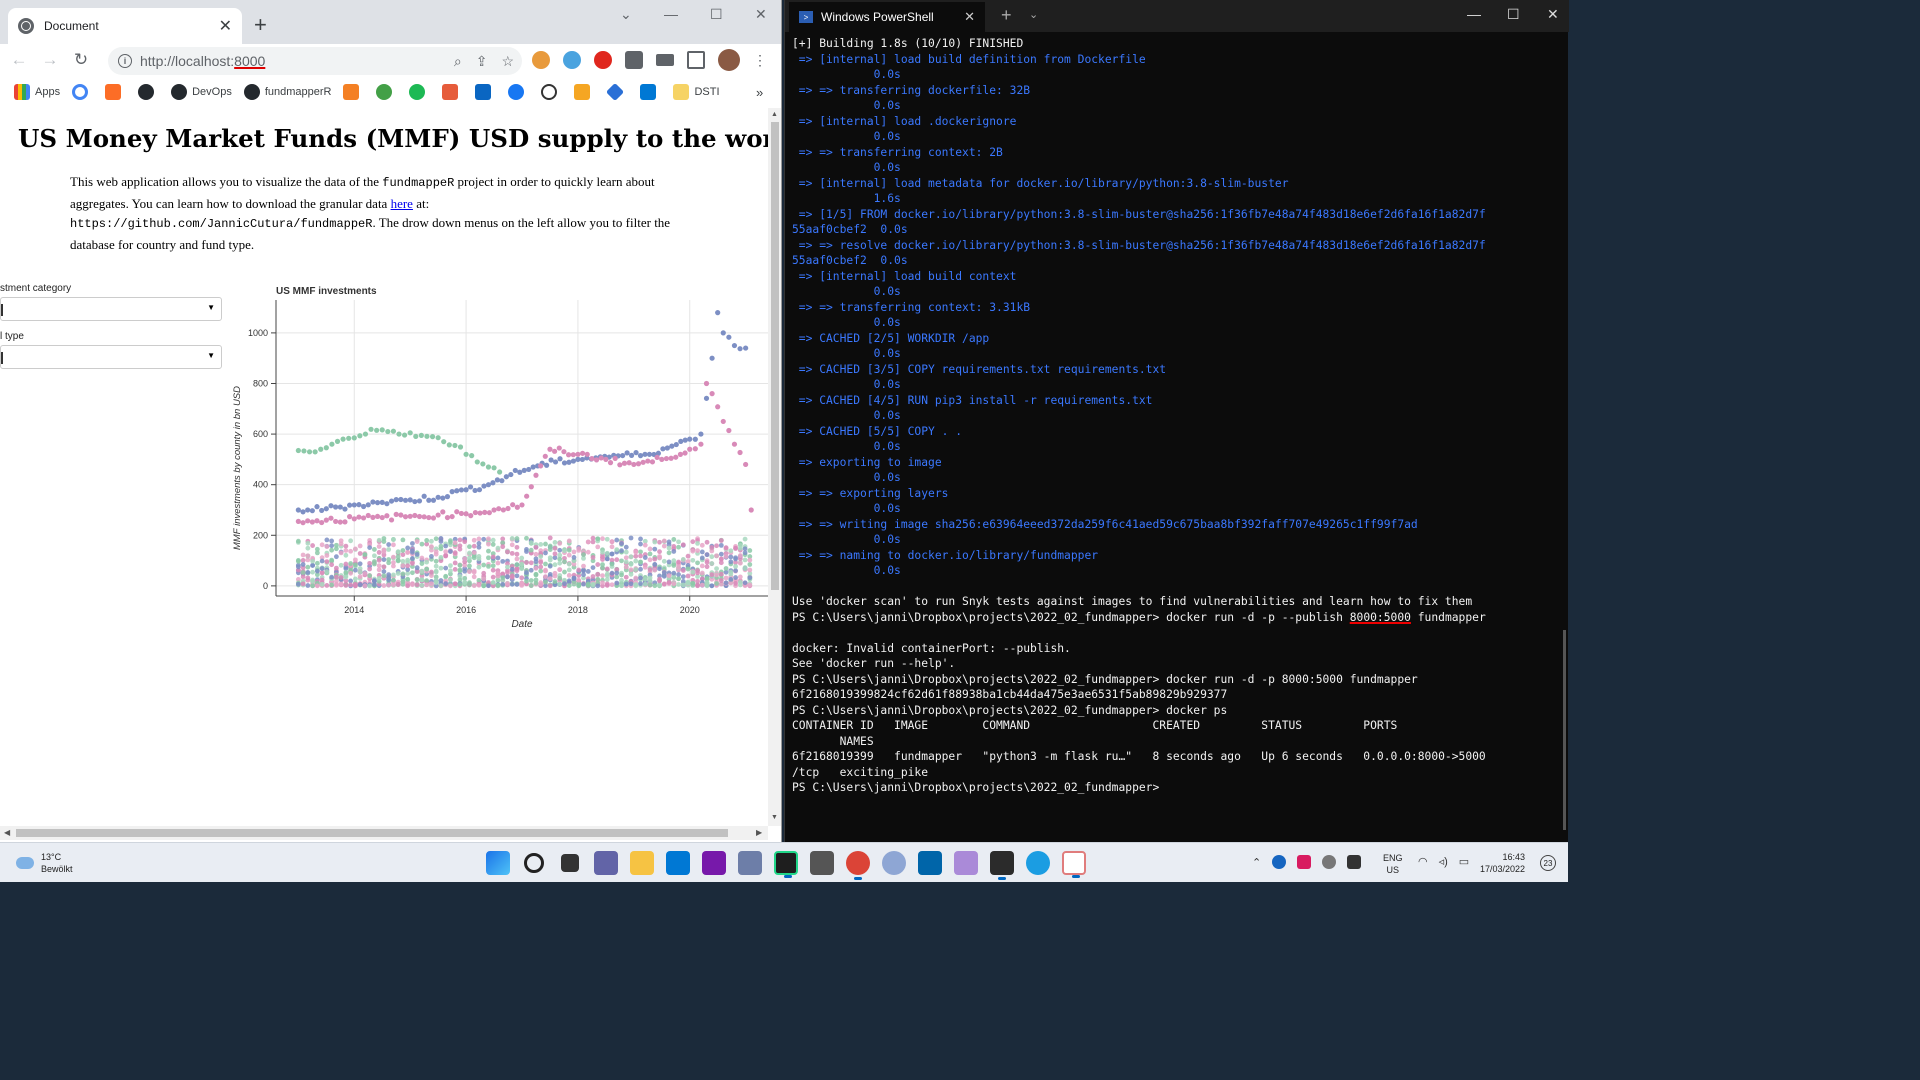  I want to click on page-horizontal-scrollbar: ◀ ▶, so click(384, 833).